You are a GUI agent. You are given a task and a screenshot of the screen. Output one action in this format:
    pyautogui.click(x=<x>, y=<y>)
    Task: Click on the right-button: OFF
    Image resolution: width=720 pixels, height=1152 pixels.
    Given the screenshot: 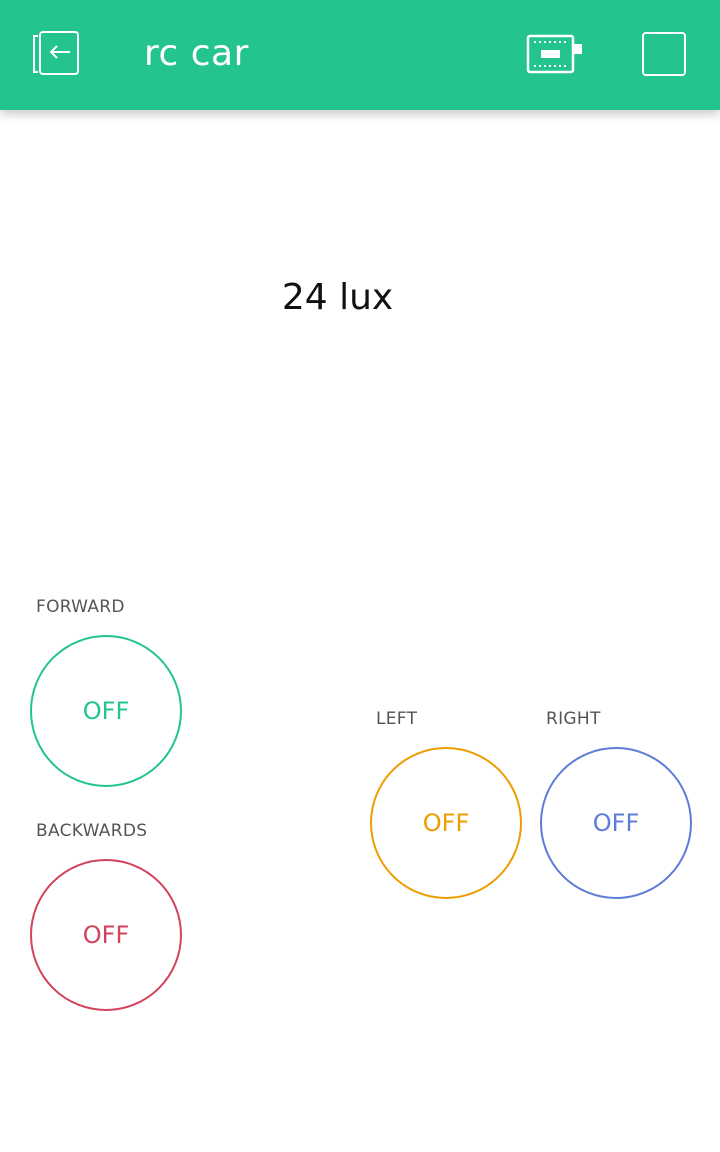 What is the action you would take?
    pyautogui.click(x=616, y=823)
    